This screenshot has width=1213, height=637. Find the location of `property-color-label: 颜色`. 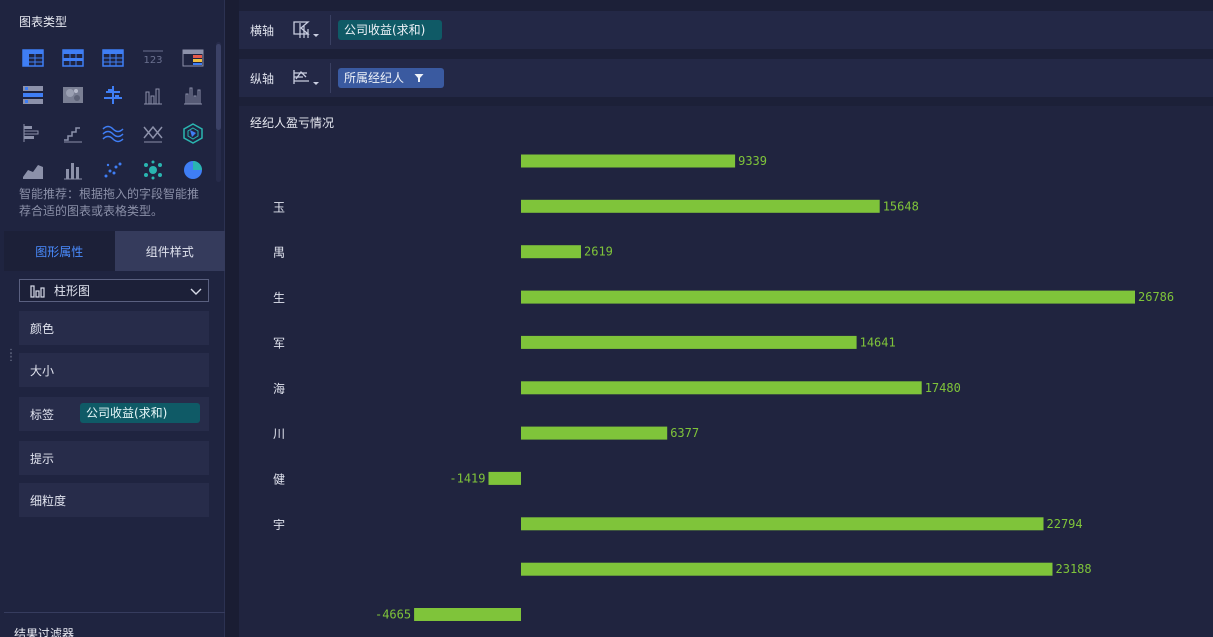

property-color-label: 颜色 is located at coordinates (42, 328).